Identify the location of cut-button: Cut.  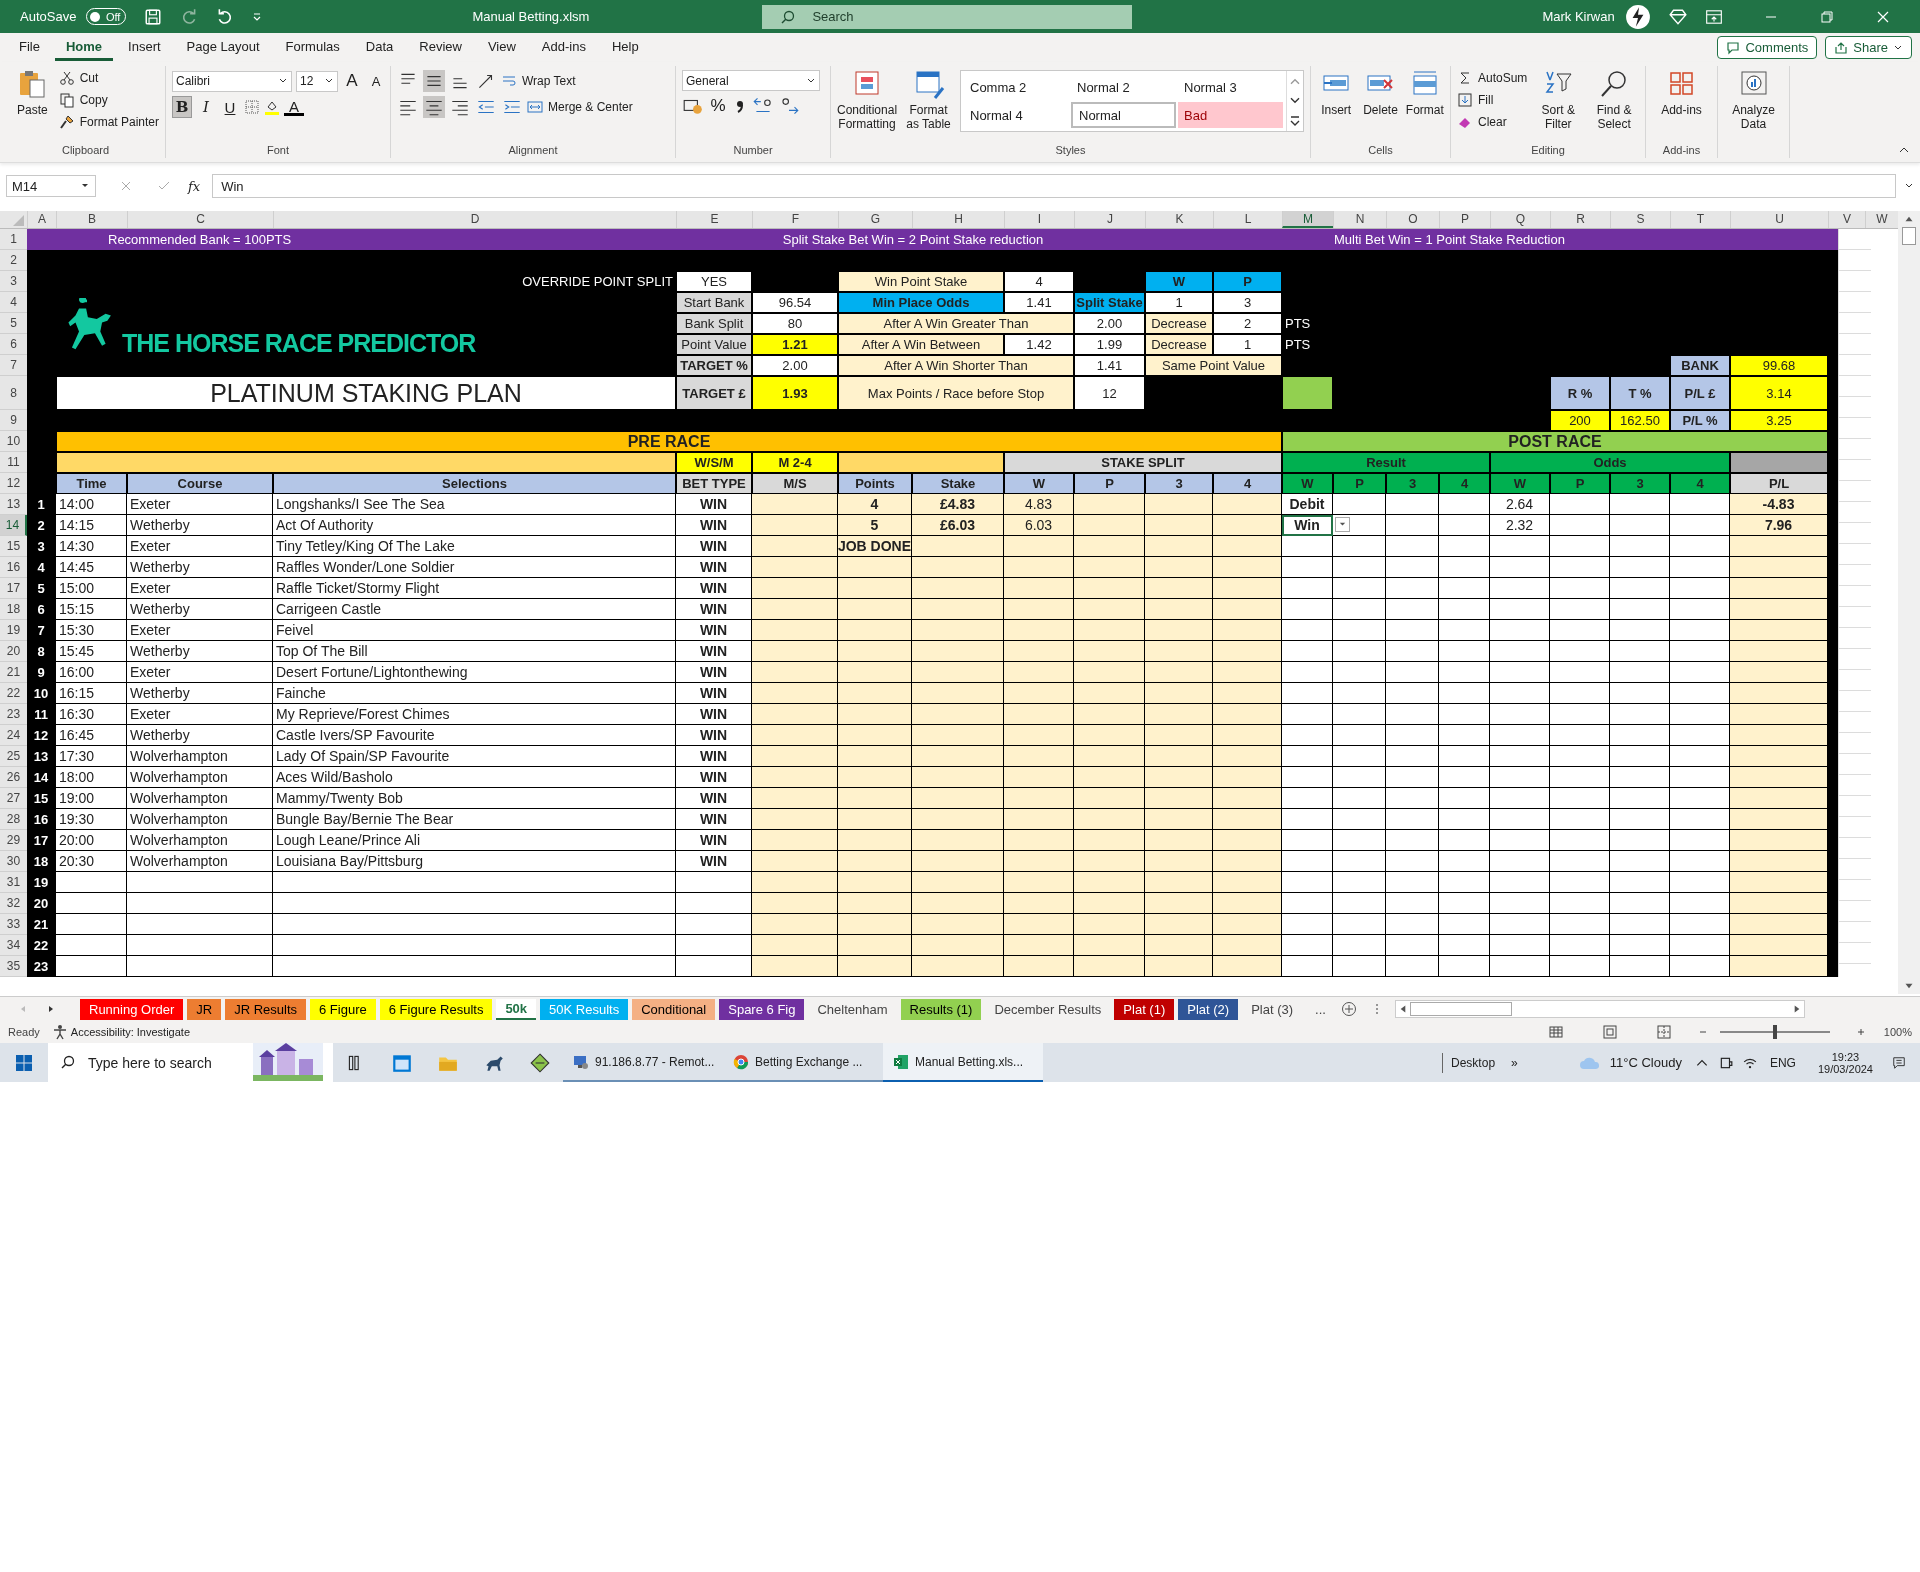
(108, 78).